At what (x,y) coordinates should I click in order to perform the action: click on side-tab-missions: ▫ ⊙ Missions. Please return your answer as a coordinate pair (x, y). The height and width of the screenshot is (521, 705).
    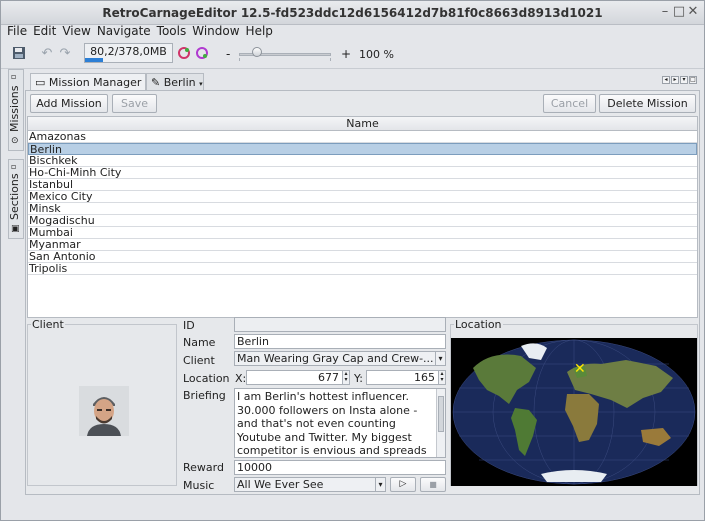
    Looking at the image, I should click on (16, 110).